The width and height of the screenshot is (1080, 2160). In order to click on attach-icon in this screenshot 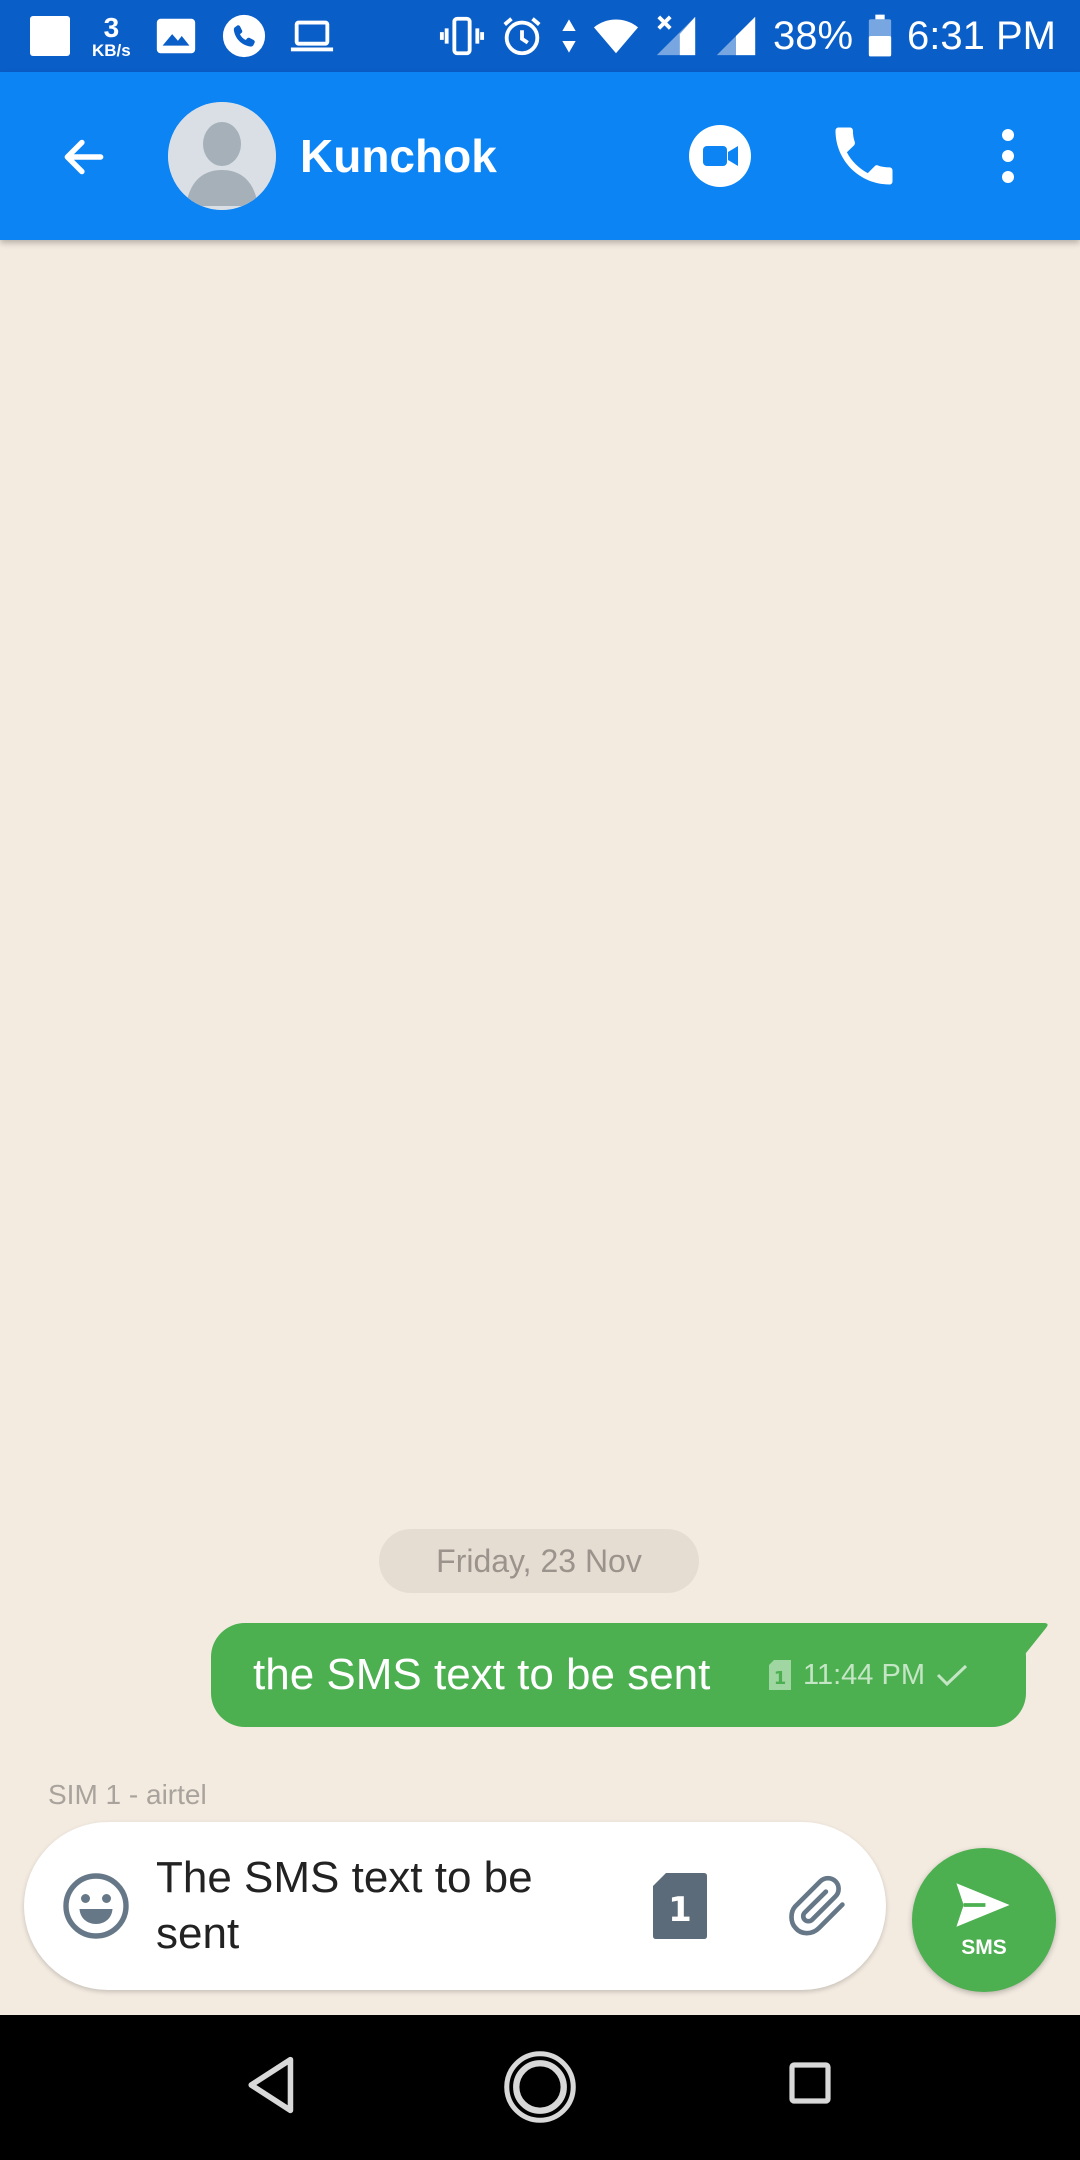, I will do `click(819, 1906)`.